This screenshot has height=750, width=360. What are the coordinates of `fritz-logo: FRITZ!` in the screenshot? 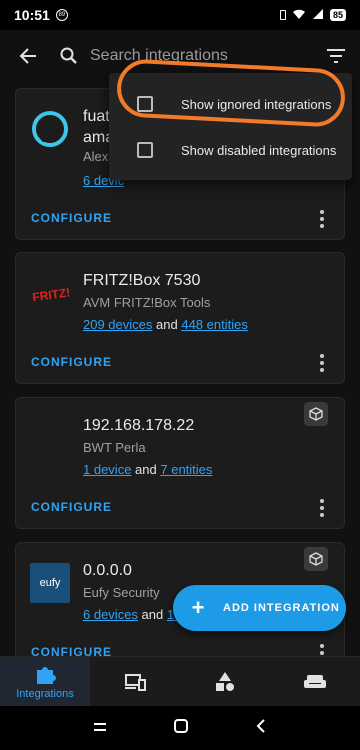 It's located at (50, 293).